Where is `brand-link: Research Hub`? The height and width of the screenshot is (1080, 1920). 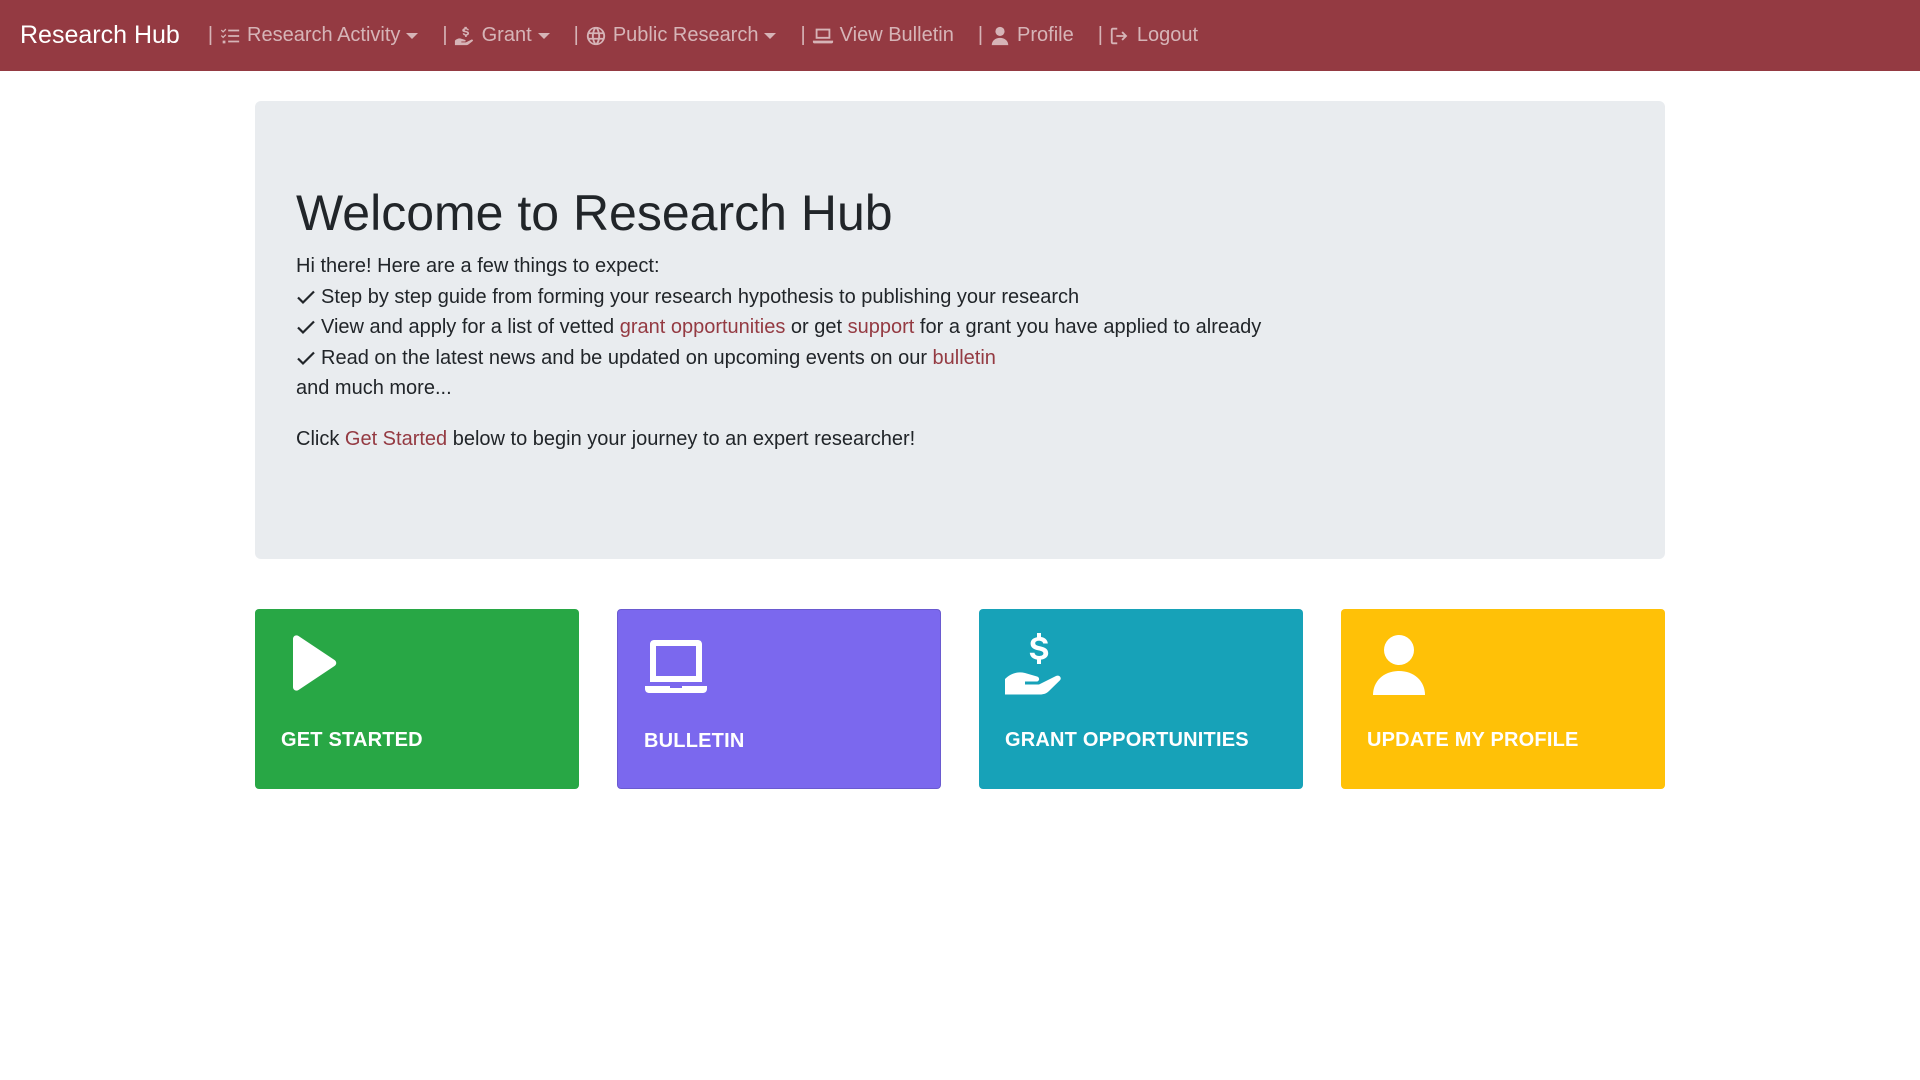 brand-link: Research Hub is located at coordinates (100, 35).